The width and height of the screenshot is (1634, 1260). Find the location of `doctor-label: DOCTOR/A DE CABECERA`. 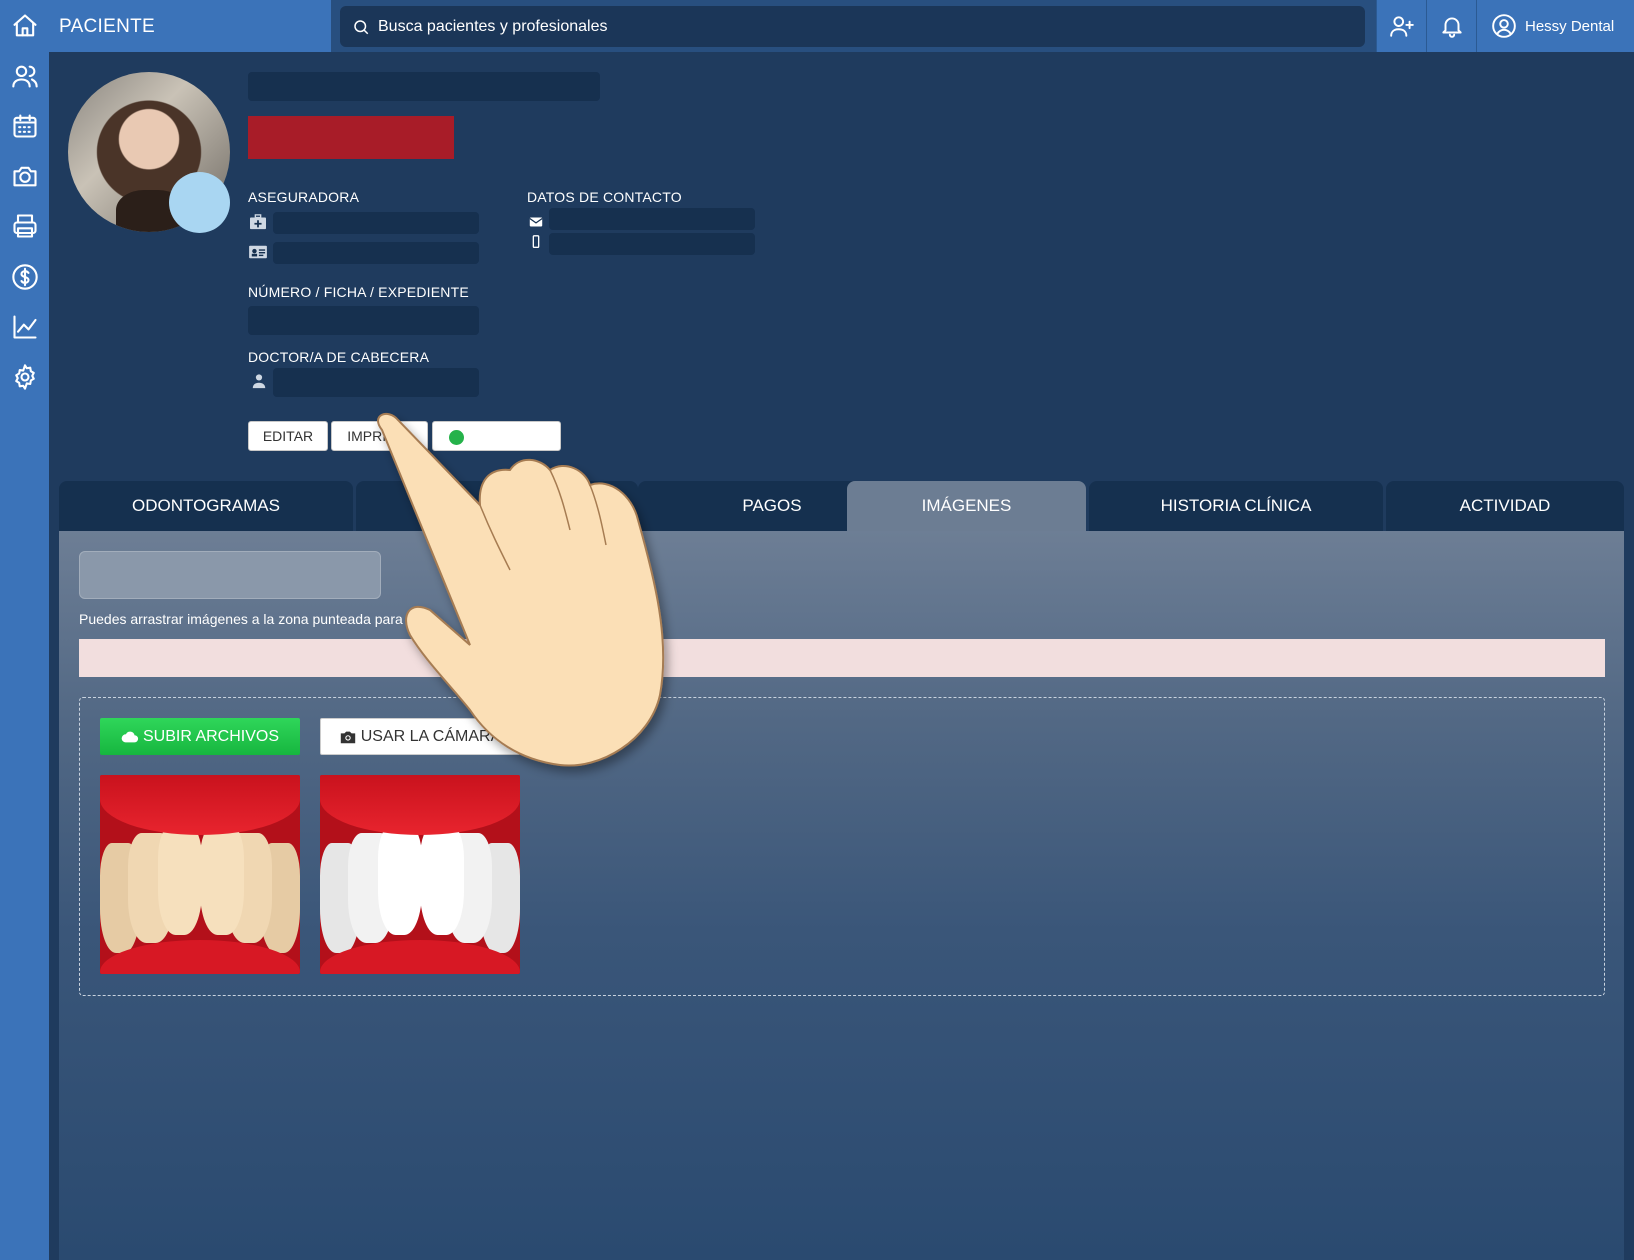

doctor-label: DOCTOR/A DE CABECERA is located at coordinates (339, 357).